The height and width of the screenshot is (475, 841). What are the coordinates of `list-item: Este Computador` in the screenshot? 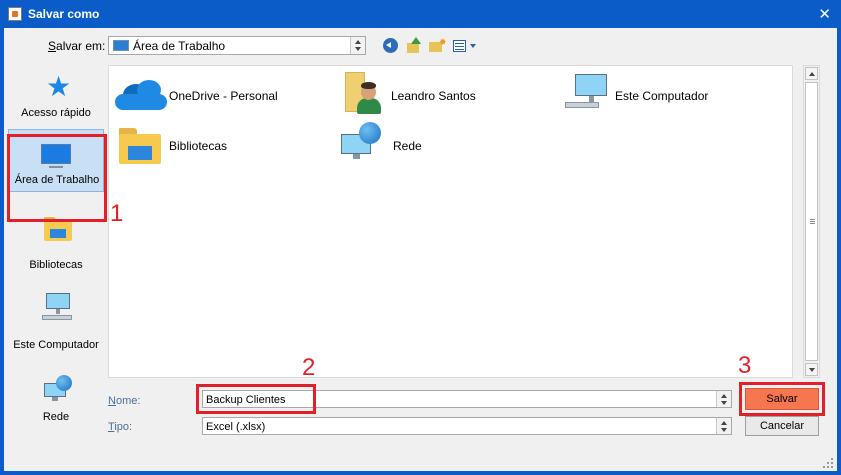 It's located at (665, 93).